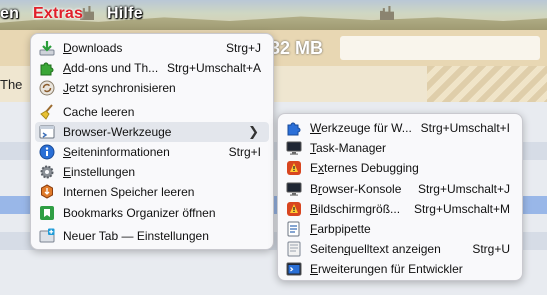 This screenshot has width=547, height=295. What do you see at coordinates (487, 84) in the screenshot?
I see `theme-ornament` at bounding box center [487, 84].